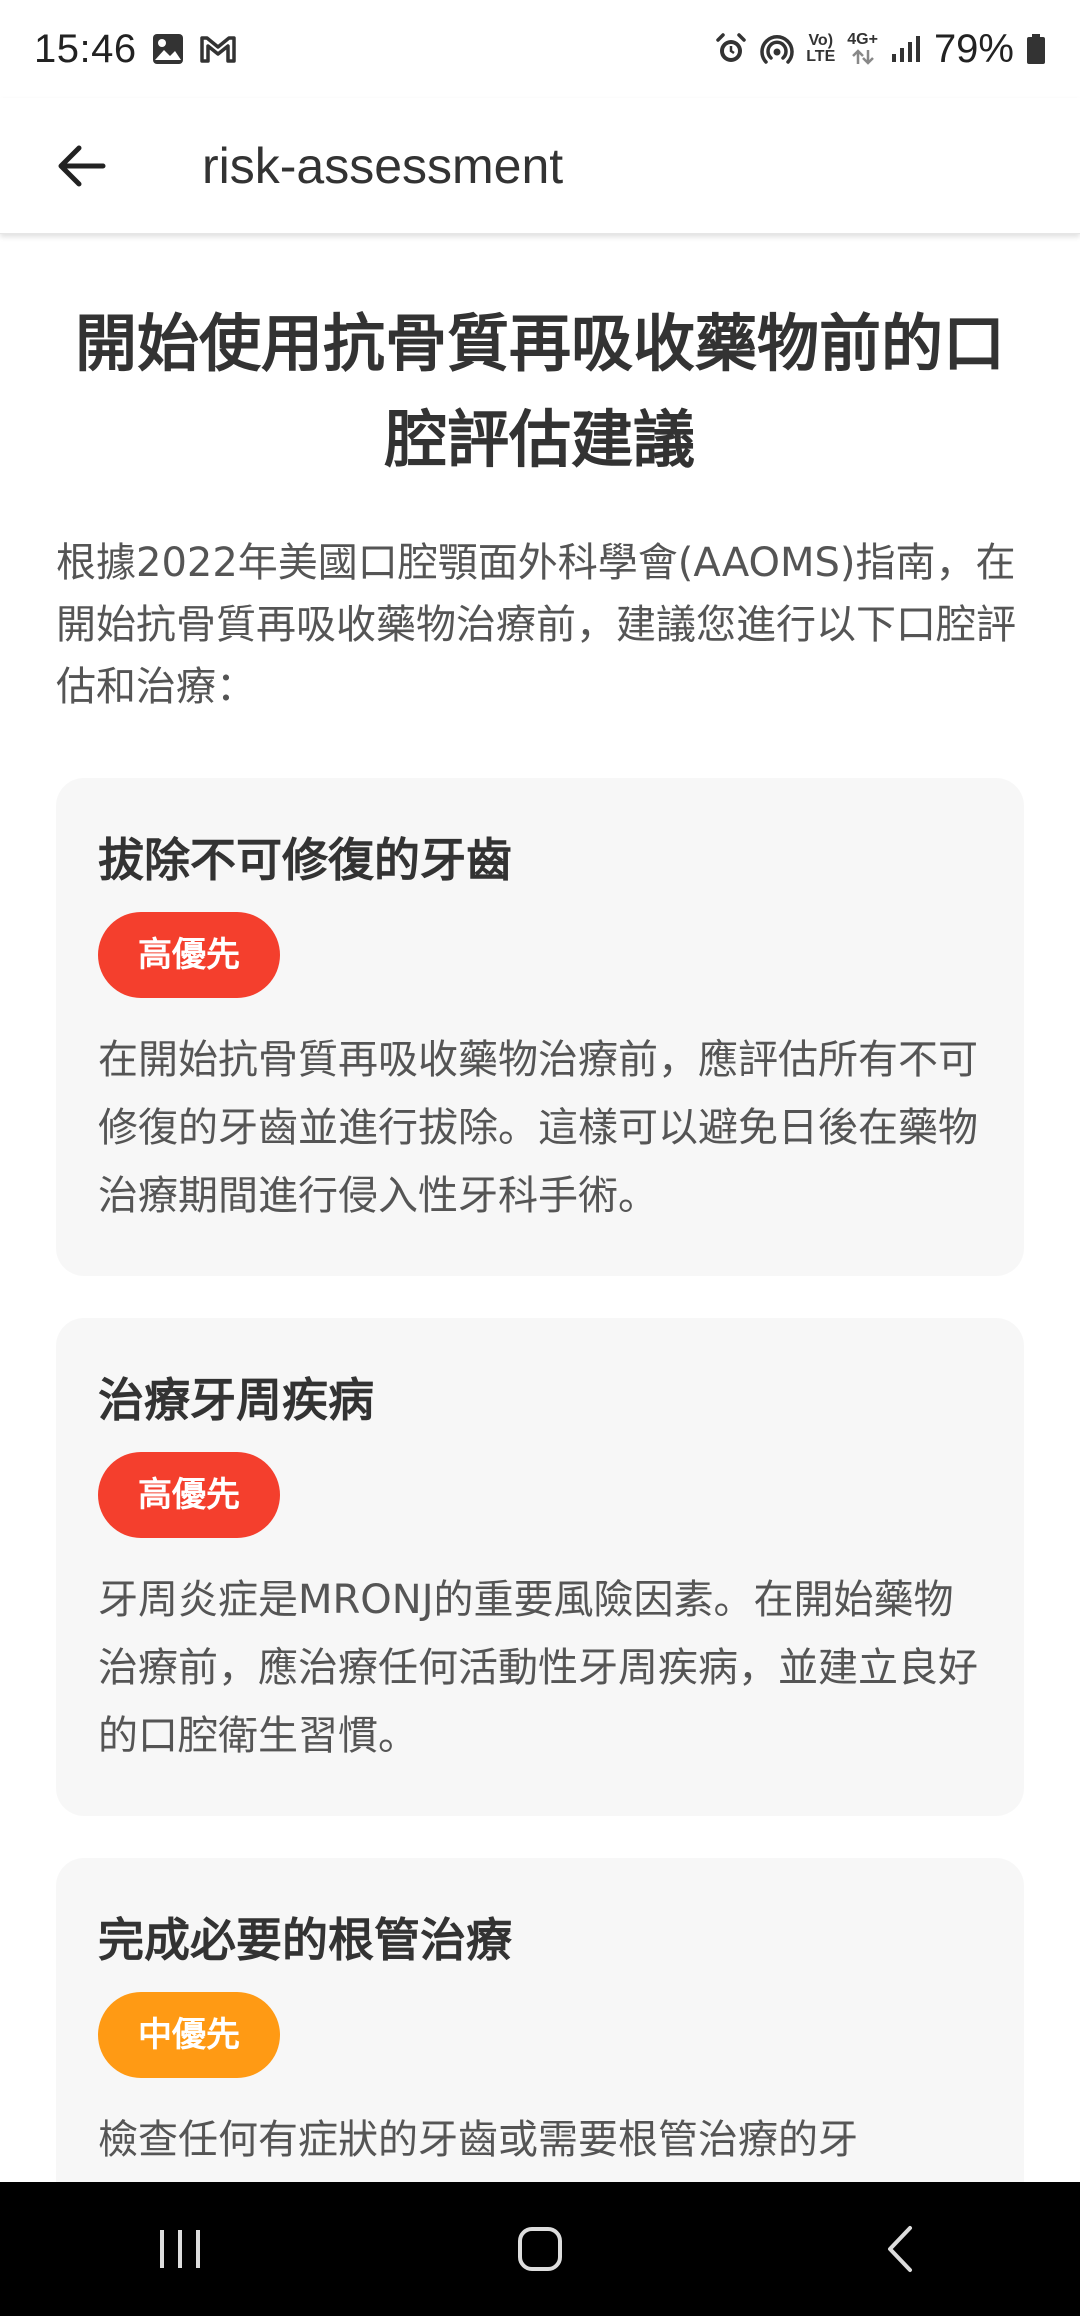 Image resolution: width=1080 pixels, height=2316 pixels. What do you see at coordinates (821, 40) in the screenshot?
I see `volte-label-top: Vo)` at bounding box center [821, 40].